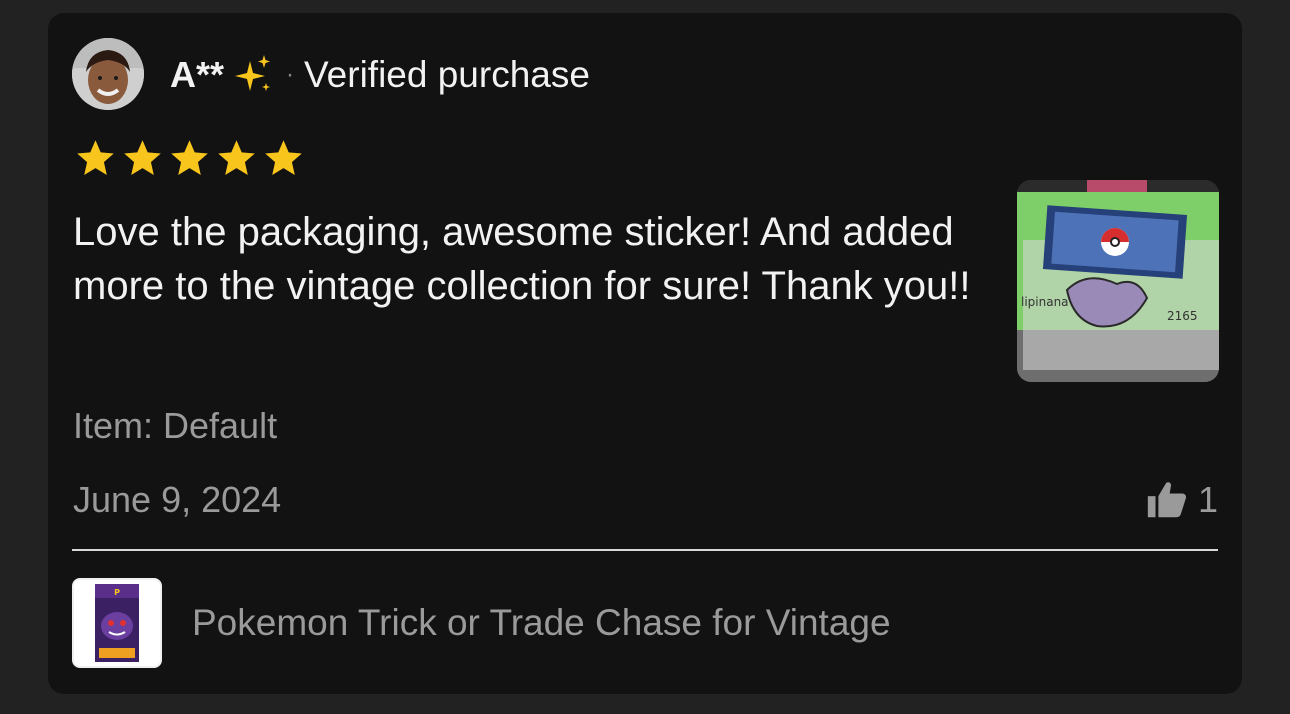 The image size is (1290, 714). I want to click on svg-text: lipinana, so click(1045, 302).